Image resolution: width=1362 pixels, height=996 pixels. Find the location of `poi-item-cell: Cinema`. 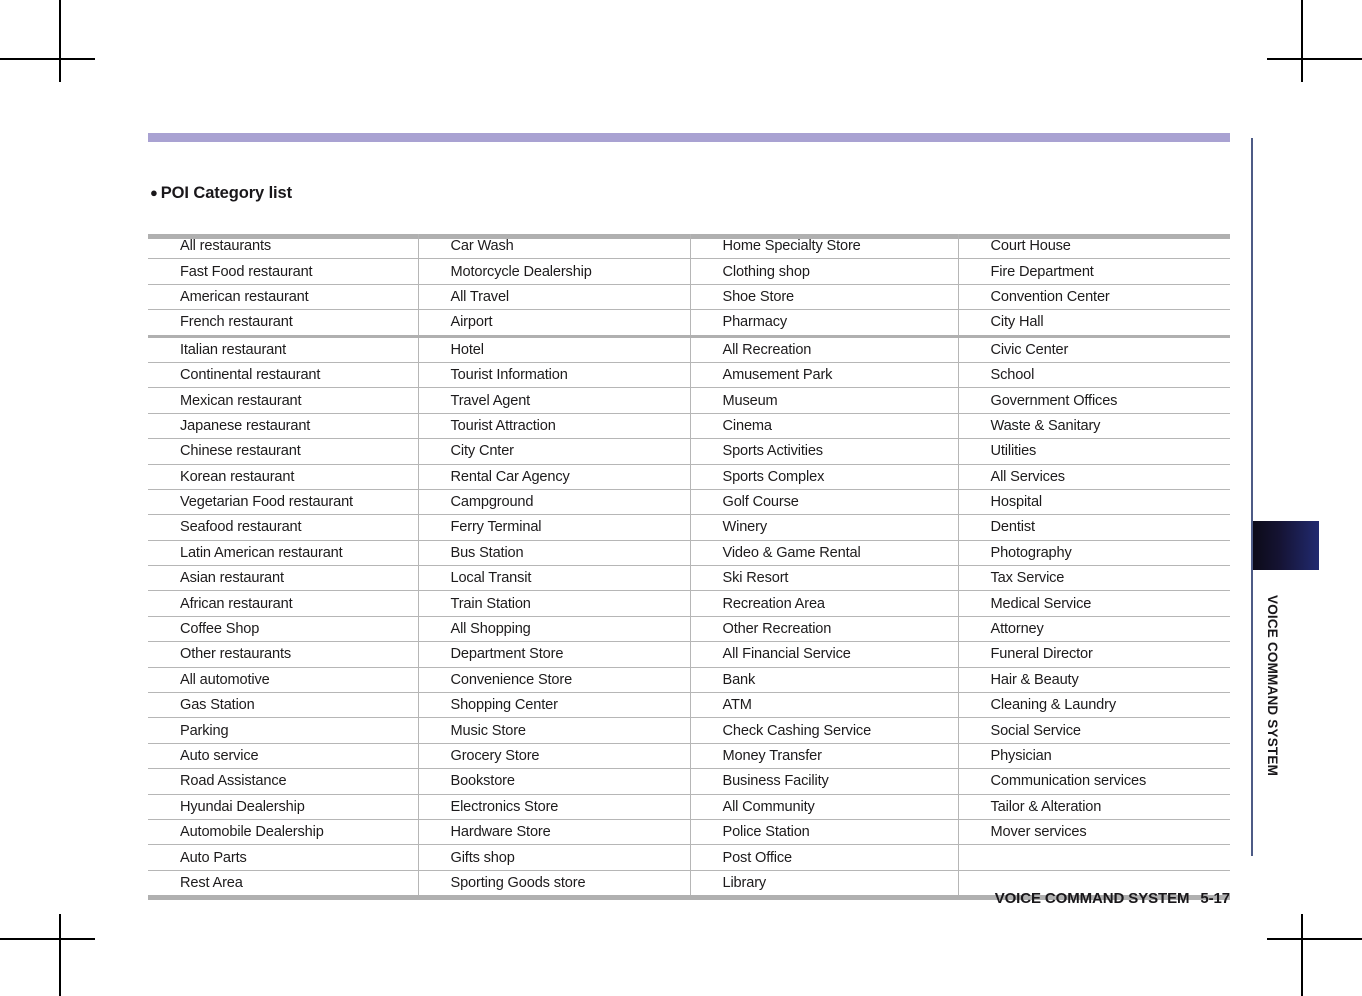

poi-item-cell: Cinema is located at coordinates (824, 426).